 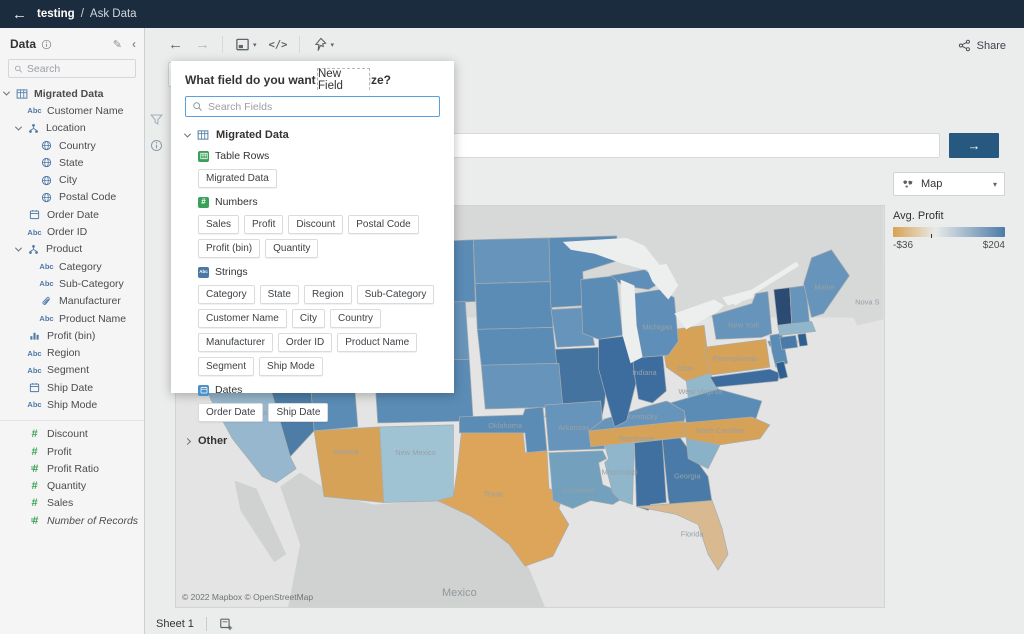 What do you see at coordinates (320, 106) in the screenshot?
I see `popup-search-input` at bounding box center [320, 106].